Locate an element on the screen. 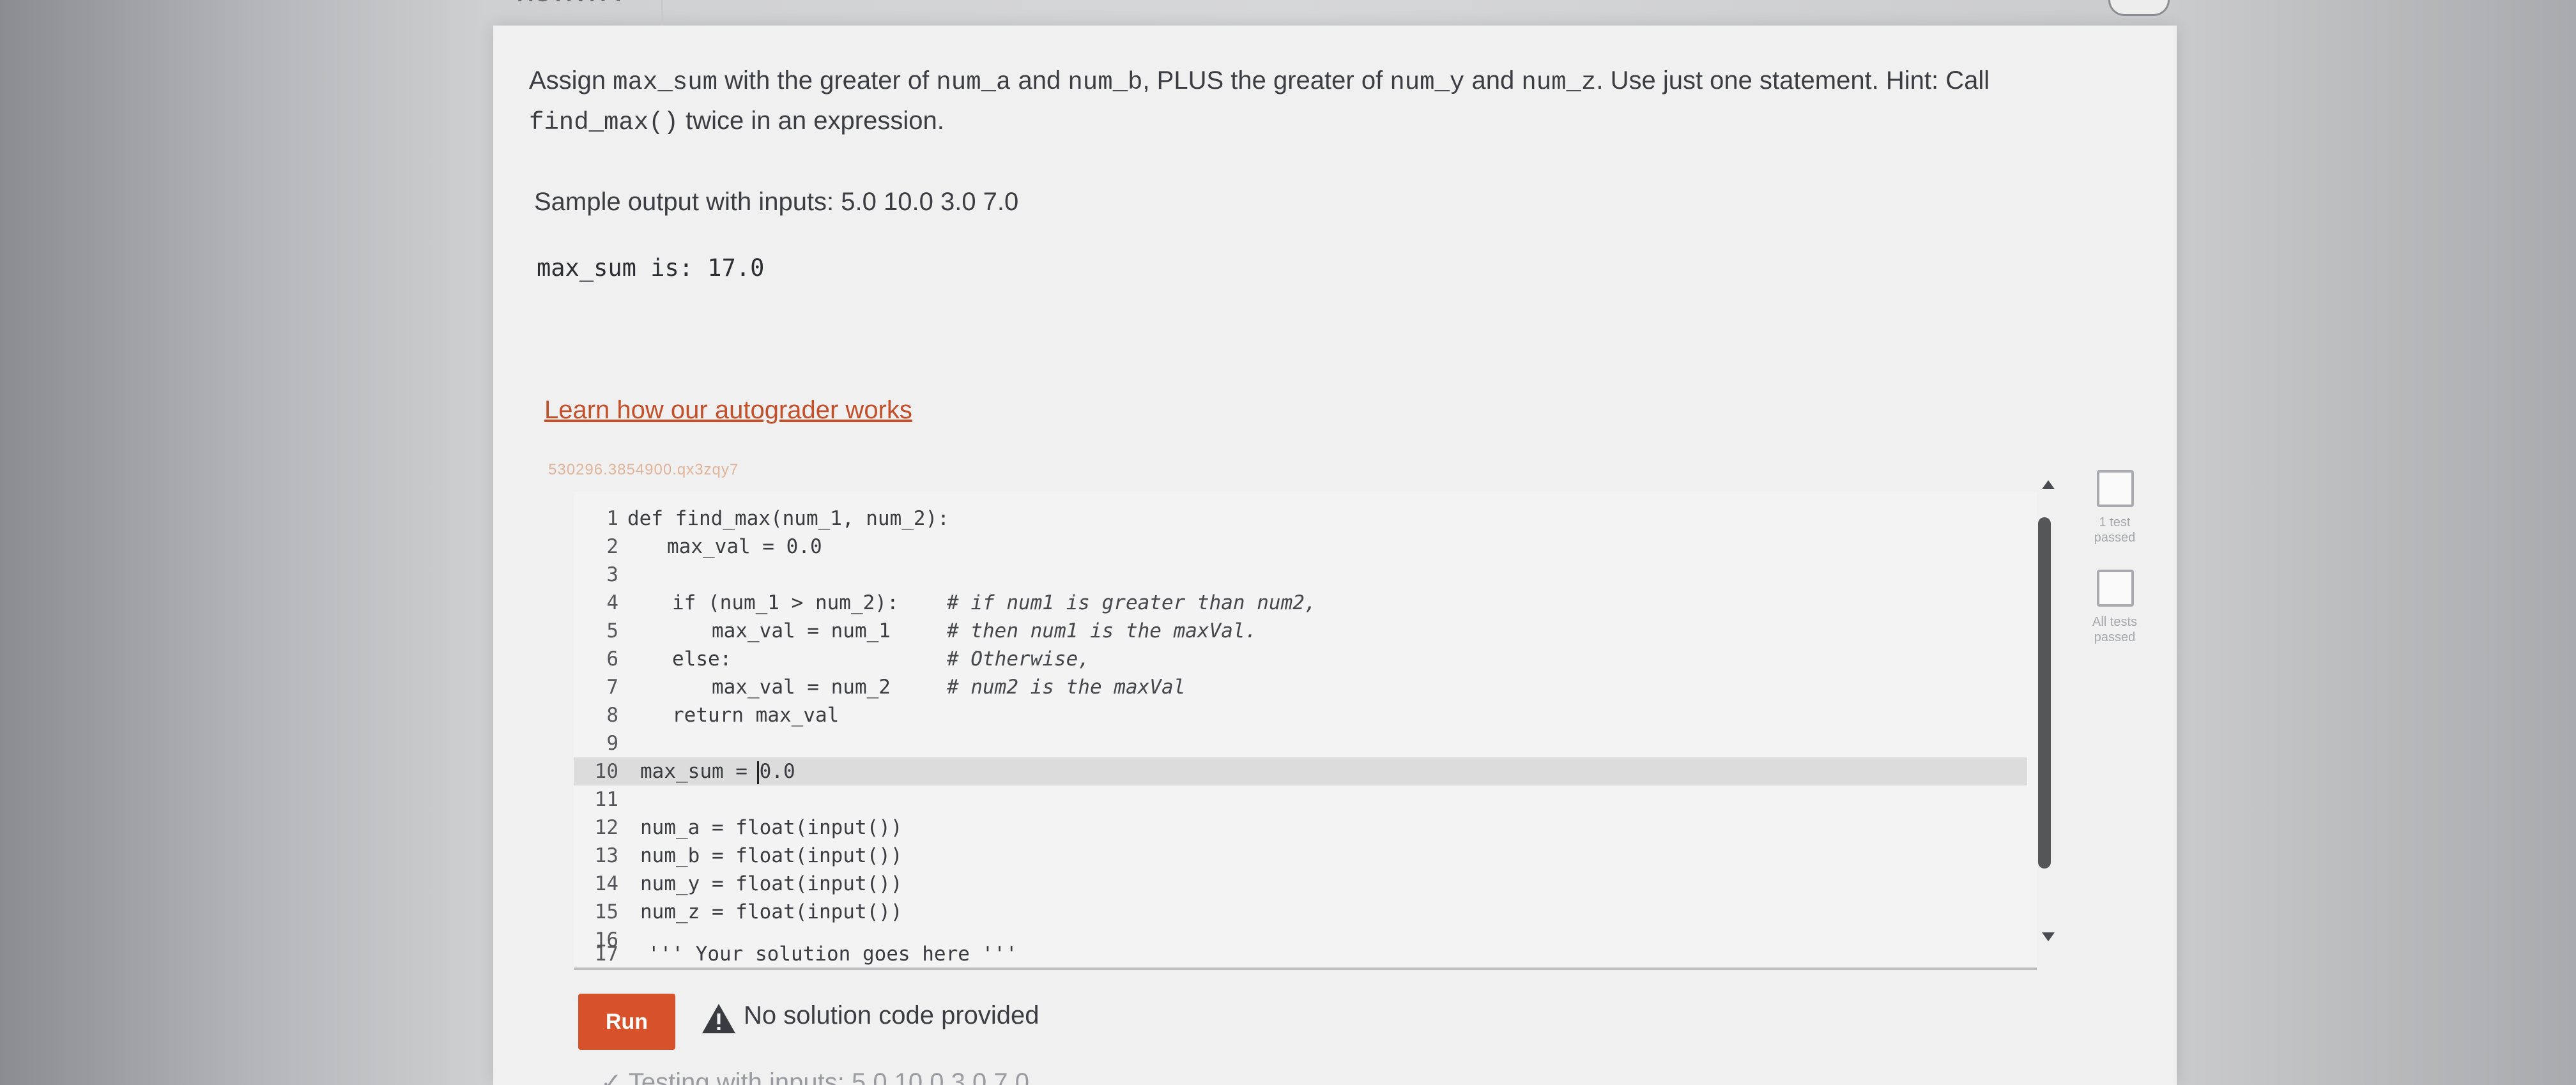  line-number: 1 is located at coordinates (612, 518).